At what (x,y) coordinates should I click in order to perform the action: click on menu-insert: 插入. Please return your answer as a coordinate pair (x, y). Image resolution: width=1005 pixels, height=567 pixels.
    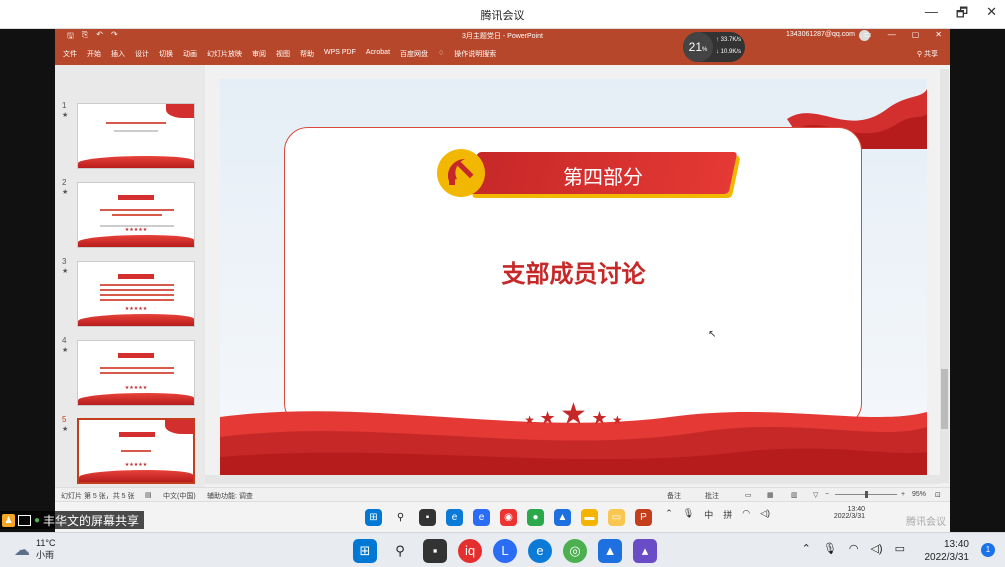
    Looking at the image, I should click on (118, 54).